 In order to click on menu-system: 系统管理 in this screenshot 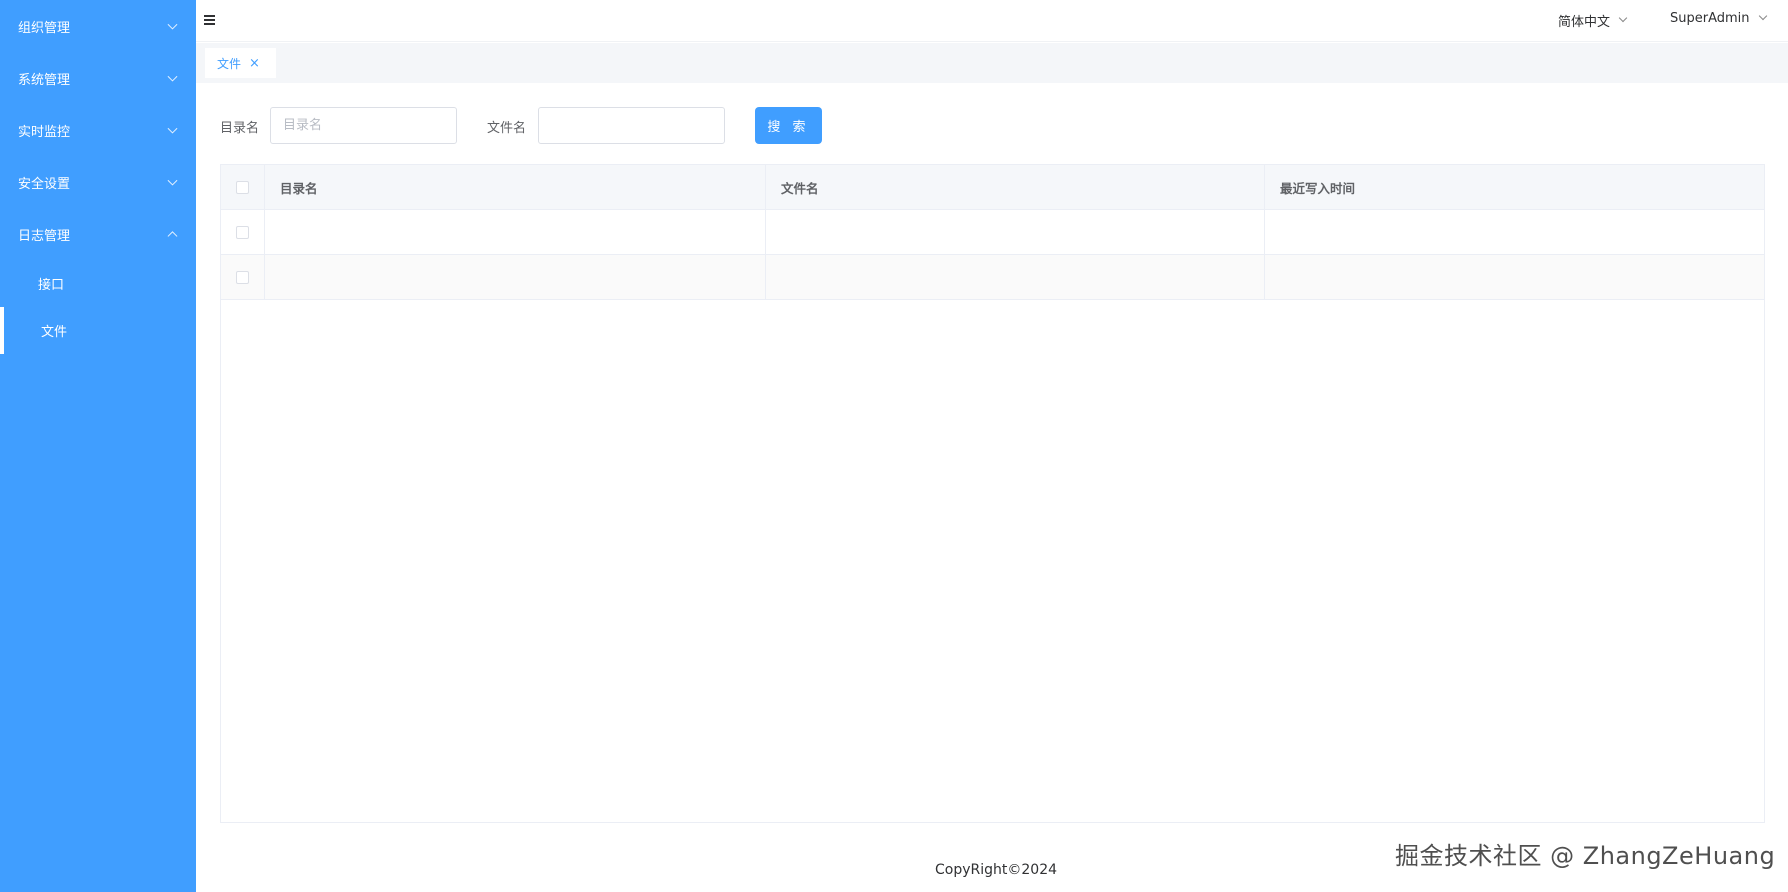, I will do `click(98, 78)`.